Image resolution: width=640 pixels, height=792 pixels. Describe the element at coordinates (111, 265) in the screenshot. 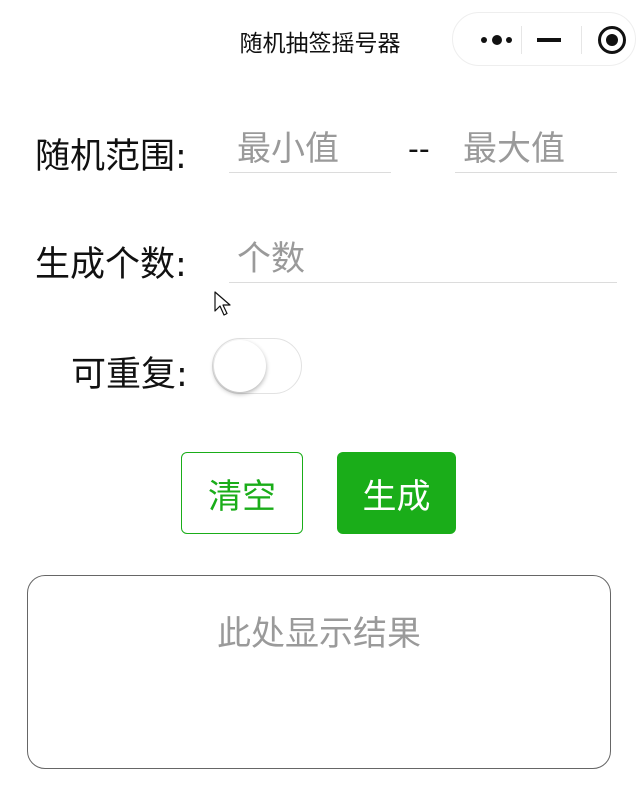

I see `count-label: 生成个数:` at that location.